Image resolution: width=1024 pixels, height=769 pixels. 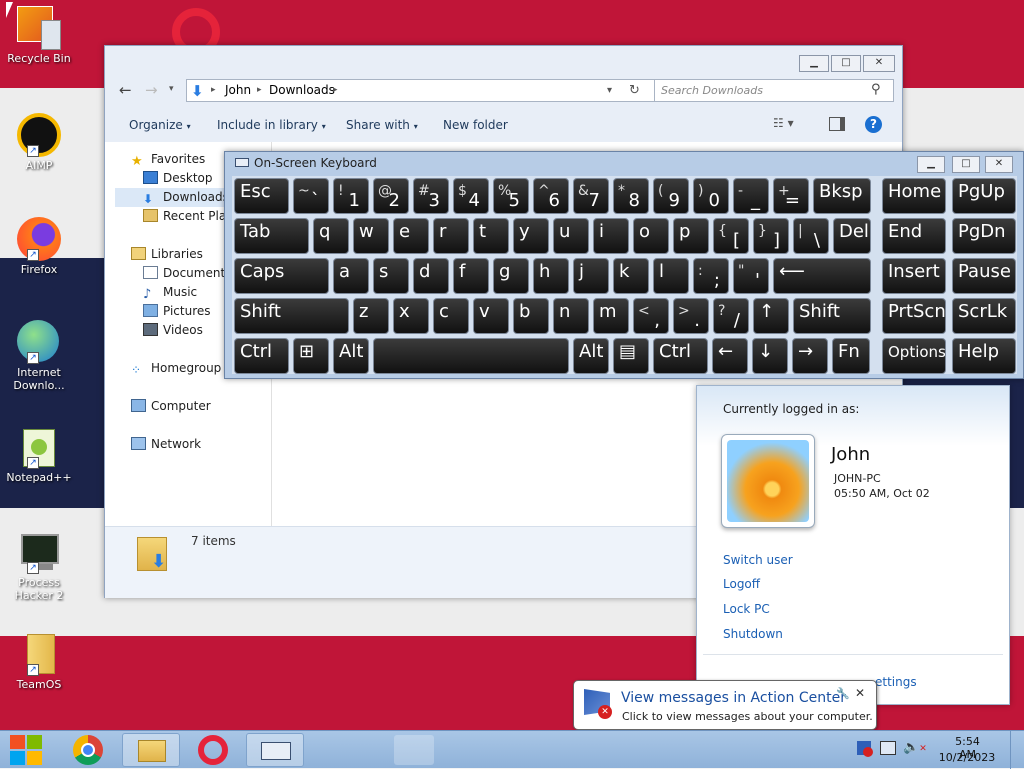 What do you see at coordinates (176, 369) in the screenshot?
I see `nav-homegroup: ⁘ Homegroup` at bounding box center [176, 369].